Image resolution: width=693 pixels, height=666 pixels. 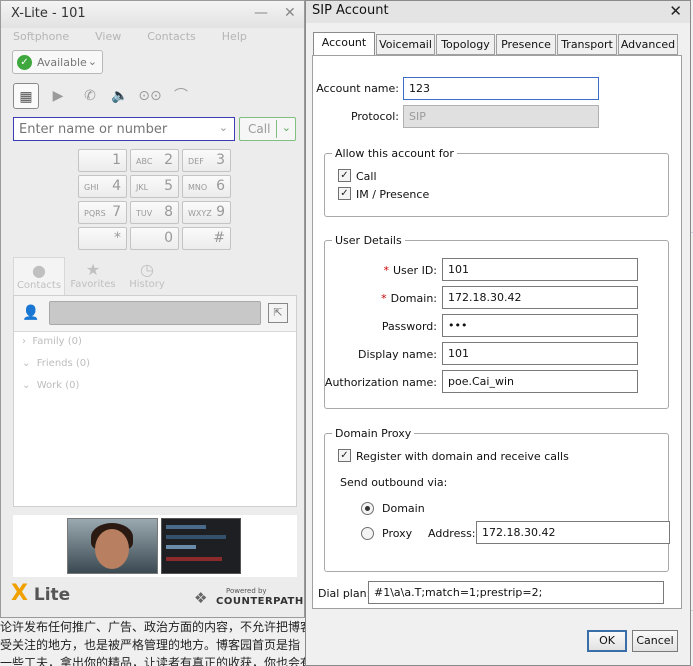 I want to click on allow-im-checkbox: ✓, so click(x=344, y=193).